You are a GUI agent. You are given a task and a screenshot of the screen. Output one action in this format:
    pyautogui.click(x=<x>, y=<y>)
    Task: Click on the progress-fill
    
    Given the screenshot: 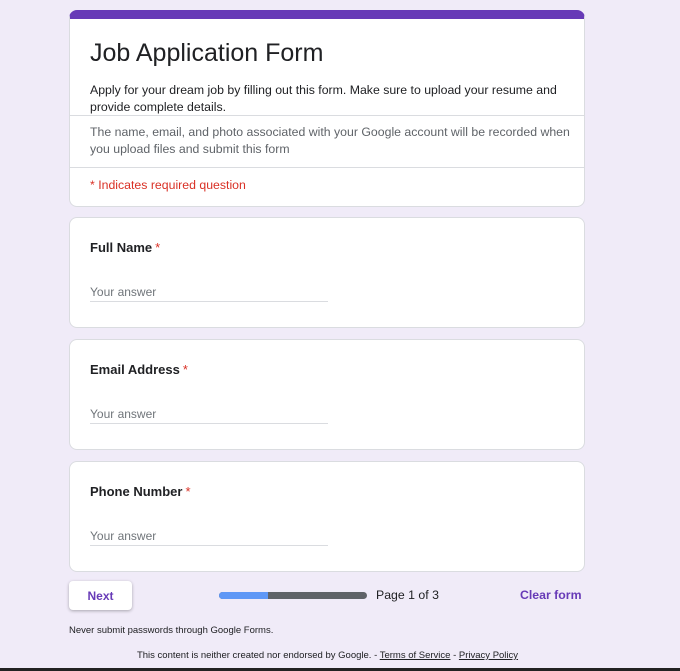 What is the action you would take?
    pyautogui.click(x=243, y=595)
    